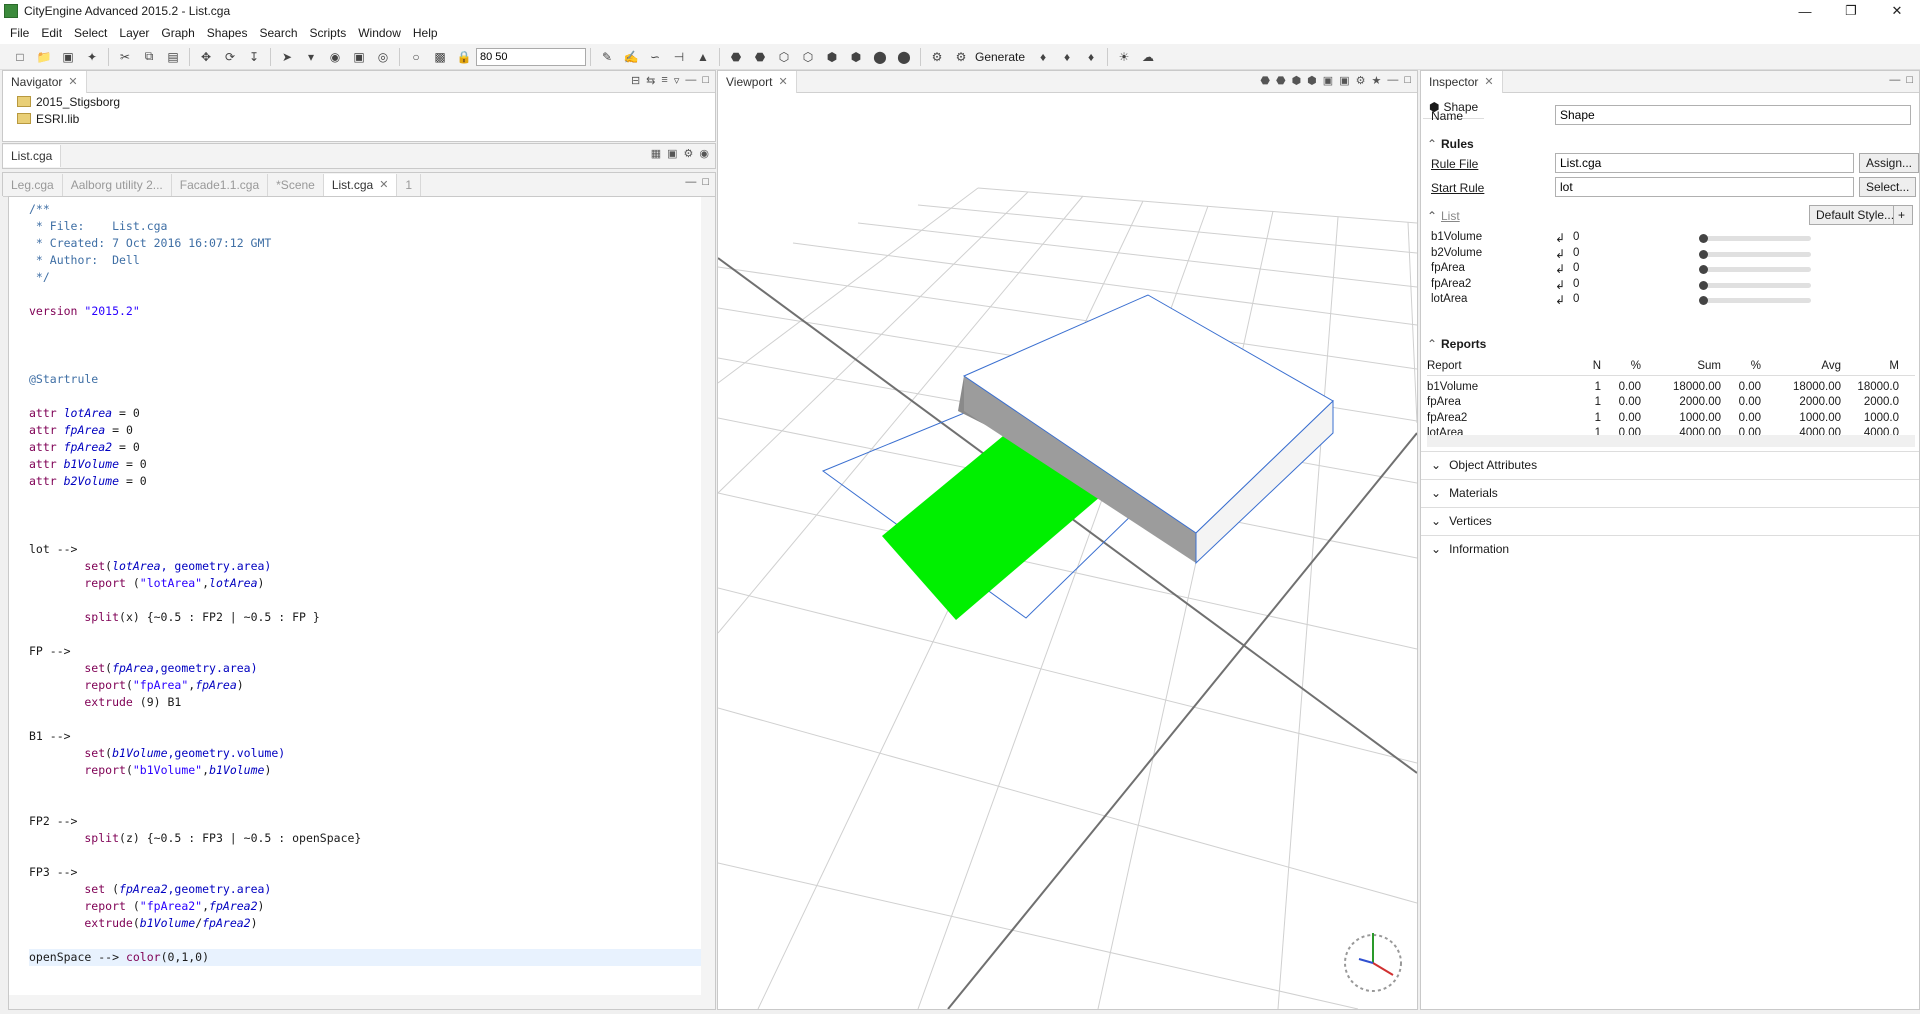  Describe the element at coordinates (359, 101) in the screenshot. I see `tree-item: 2015_Stigsborg` at that location.